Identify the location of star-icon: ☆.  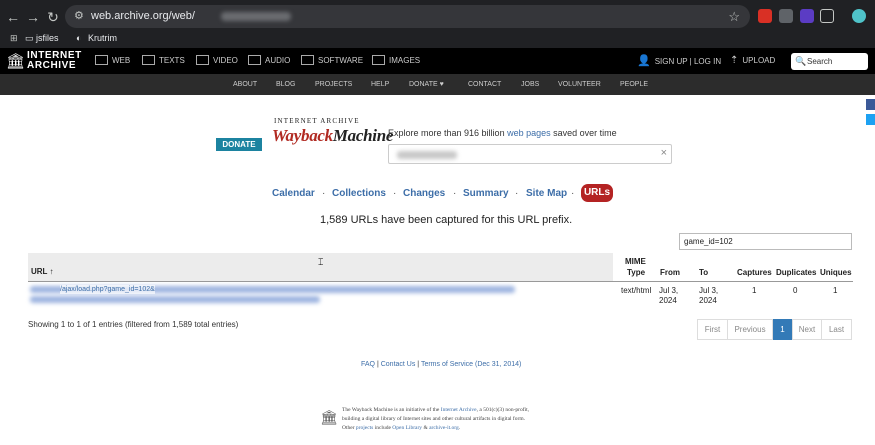
(734, 17).